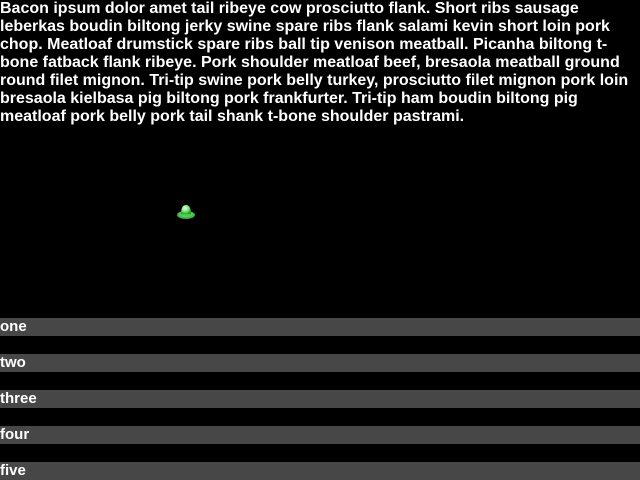 This screenshot has width=640, height=480. Describe the element at coordinates (320, 471) in the screenshot. I see `option-five: five` at that location.